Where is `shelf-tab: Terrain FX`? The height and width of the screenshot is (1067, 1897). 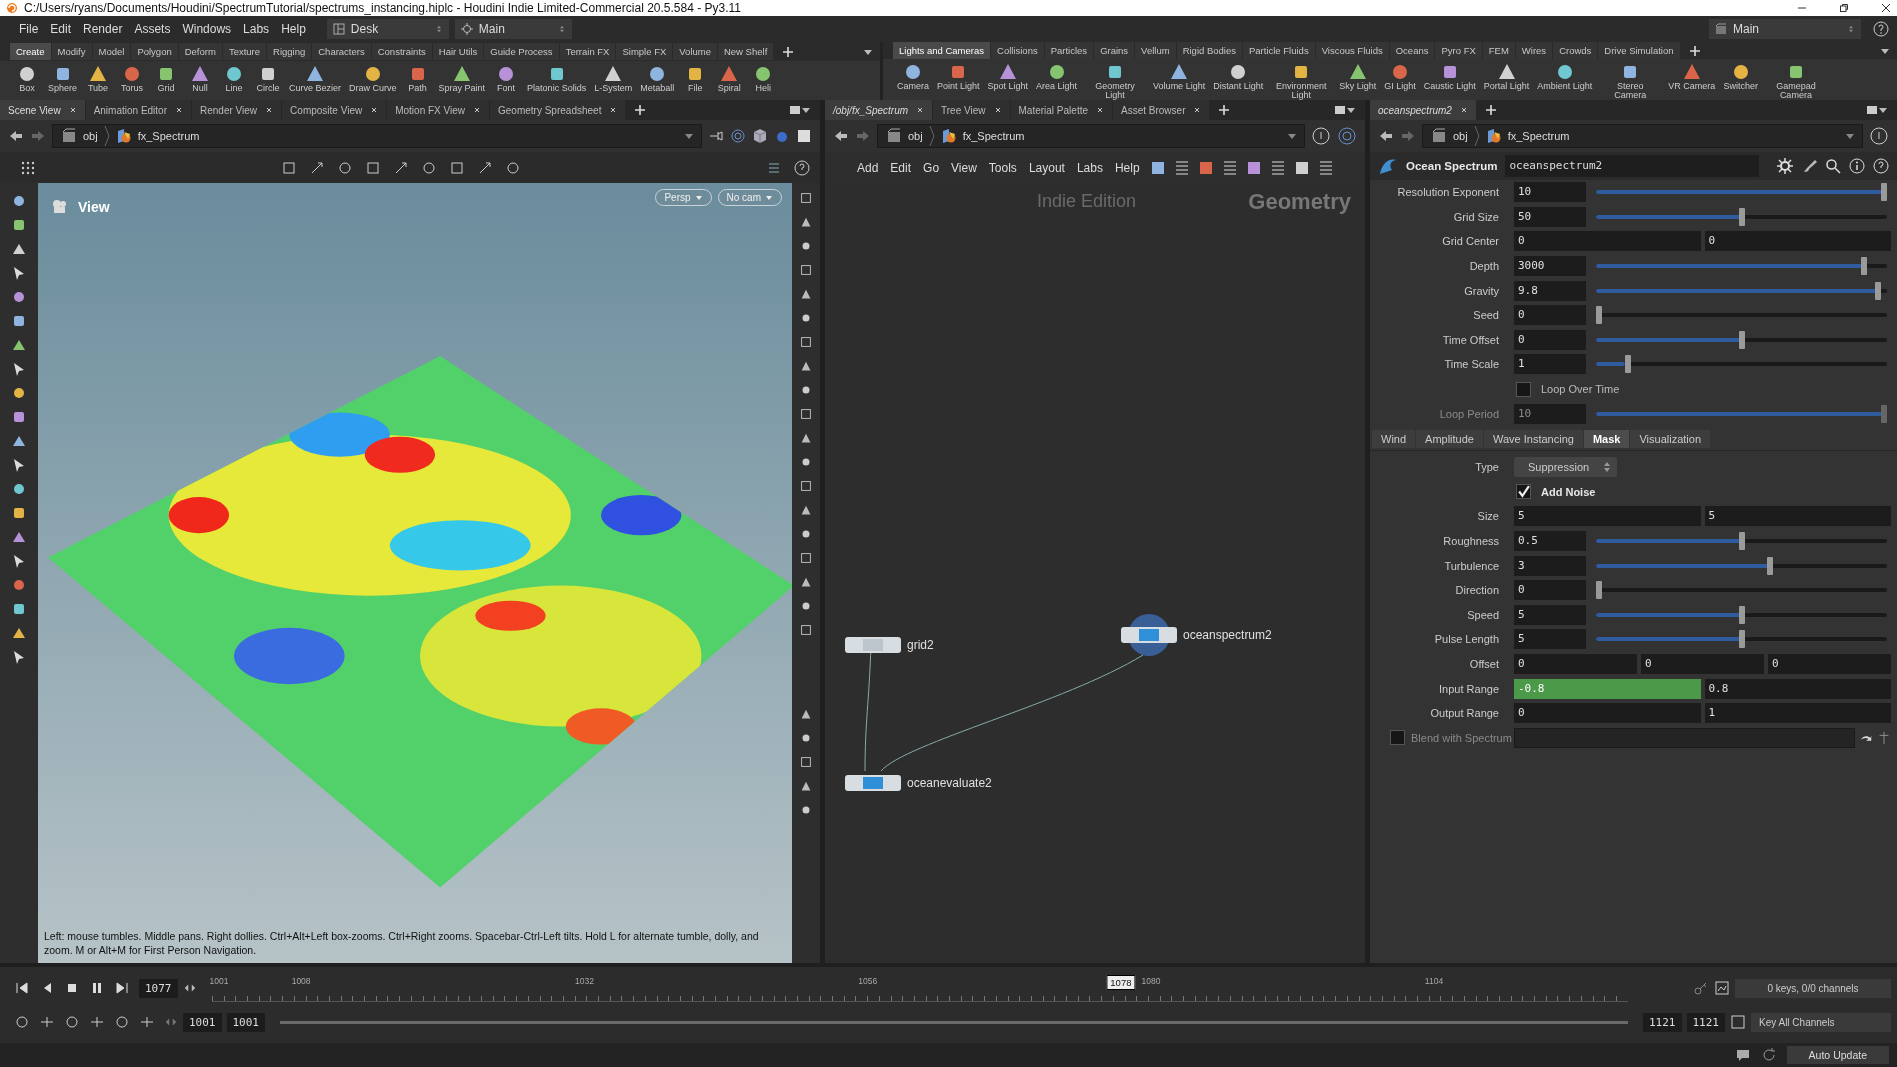 shelf-tab: Terrain FX is located at coordinates (587, 51).